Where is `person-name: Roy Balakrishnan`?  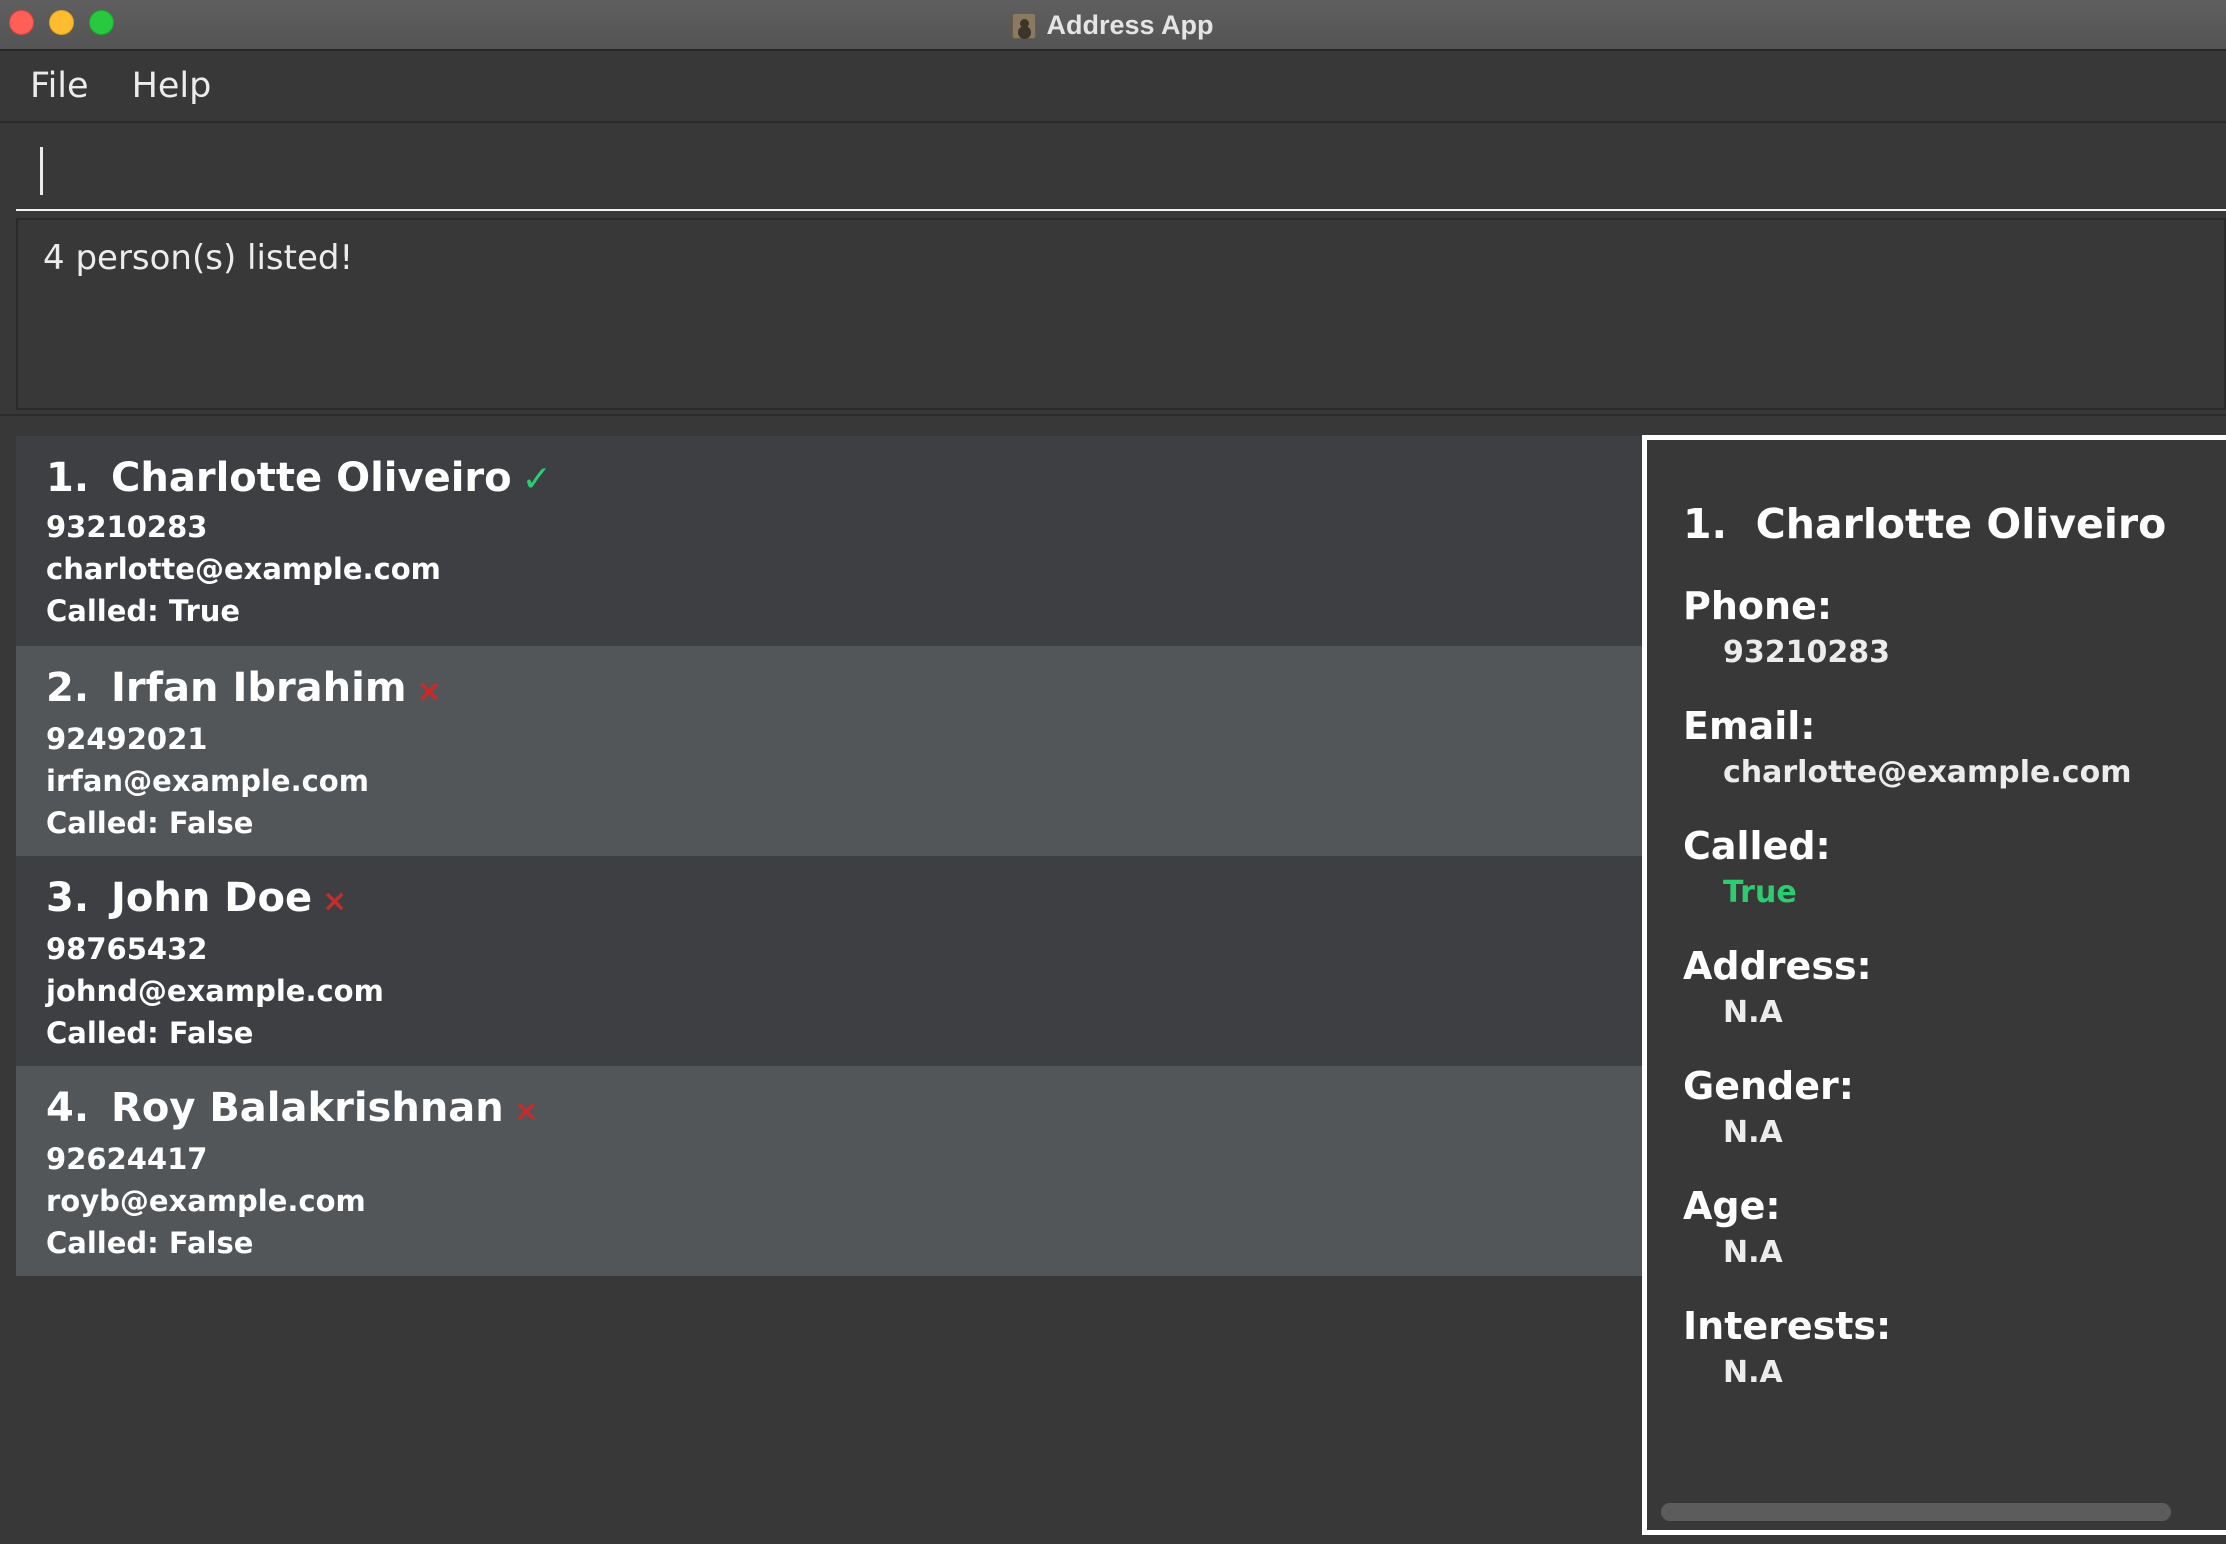 person-name: Roy Balakrishnan is located at coordinates (307, 1108).